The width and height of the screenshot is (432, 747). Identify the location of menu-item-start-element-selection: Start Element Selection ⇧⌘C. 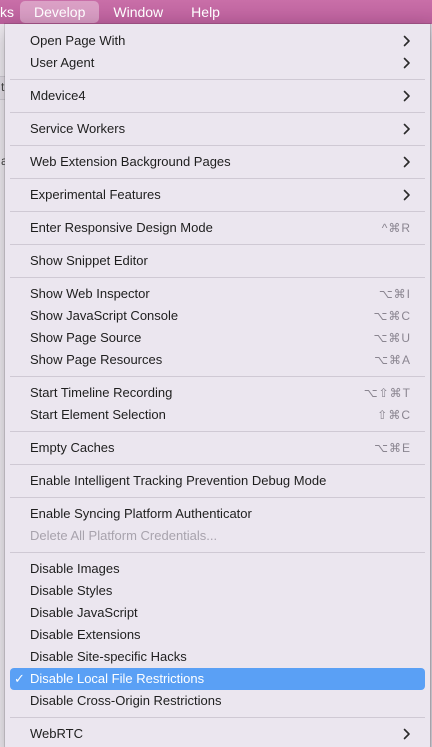
(217, 415).